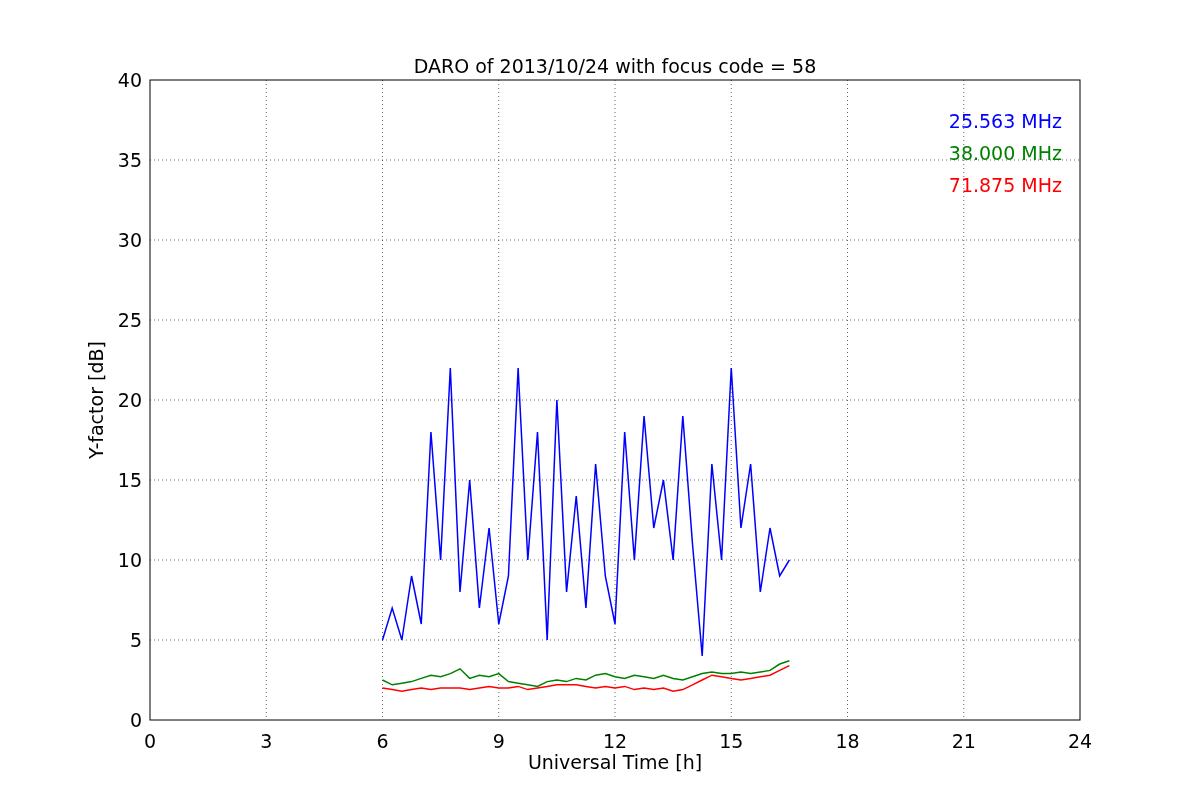  What do you see at coordinates (731, 741) in the screenshot?
I see `x-tick-label: 15` at bounding box center [731, 741].